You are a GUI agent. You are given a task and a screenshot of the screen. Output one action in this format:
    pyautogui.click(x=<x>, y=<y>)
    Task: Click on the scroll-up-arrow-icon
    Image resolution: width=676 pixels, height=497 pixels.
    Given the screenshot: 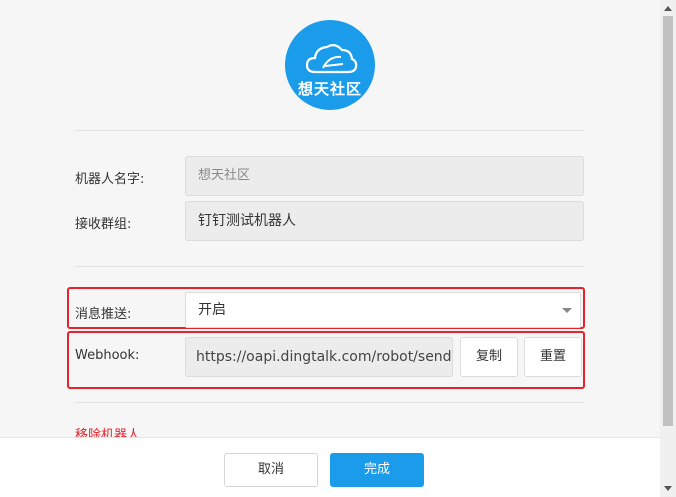 What is the action you would take?
    pyautogui.click(x=668, y=8)
    